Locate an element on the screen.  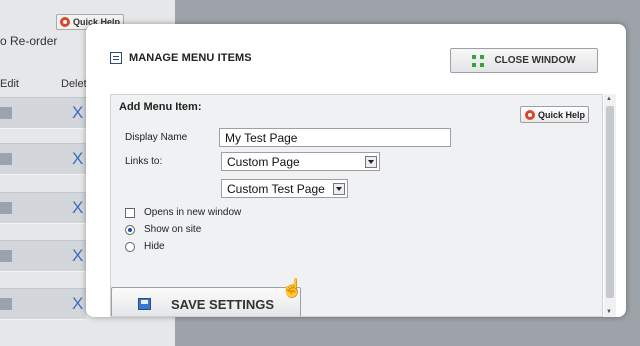
scroll-up-icon: ▲ is located at coordinates (609, 99).